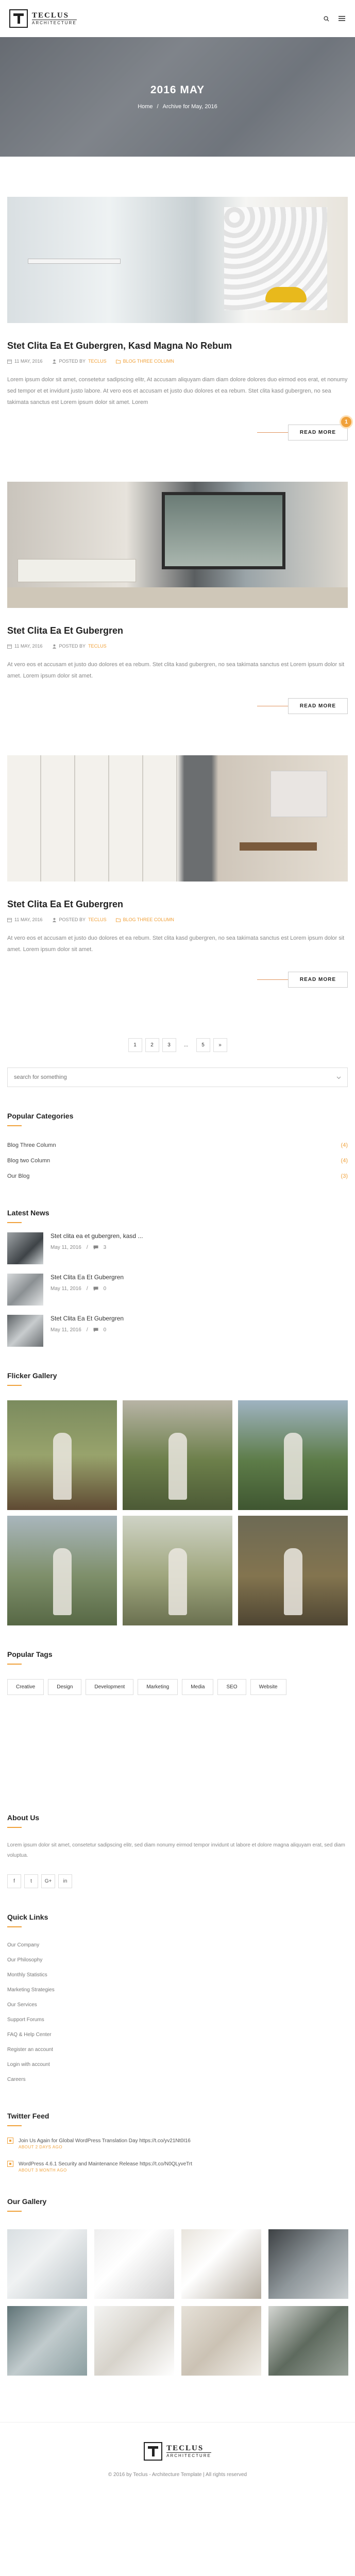  What do you see at coordinates (153, 2451) in the screenshot?
I see `logo-mark-icon` at bounding box center [153, 2451].